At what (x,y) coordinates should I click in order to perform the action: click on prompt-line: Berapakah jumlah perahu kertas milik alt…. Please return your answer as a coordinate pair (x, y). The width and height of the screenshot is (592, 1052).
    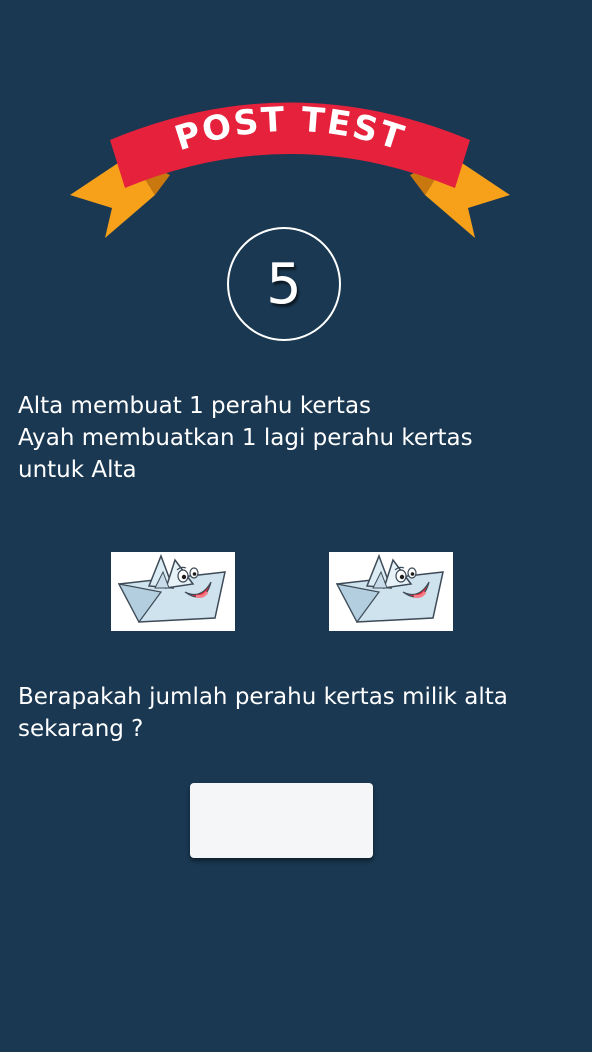
    Looking at the image, I should click on (263, 697).